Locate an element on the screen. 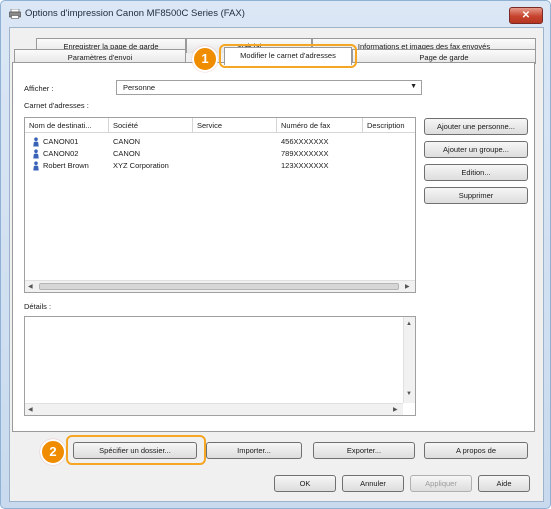  column-header-label: Service is located at coordinates (210, 125).